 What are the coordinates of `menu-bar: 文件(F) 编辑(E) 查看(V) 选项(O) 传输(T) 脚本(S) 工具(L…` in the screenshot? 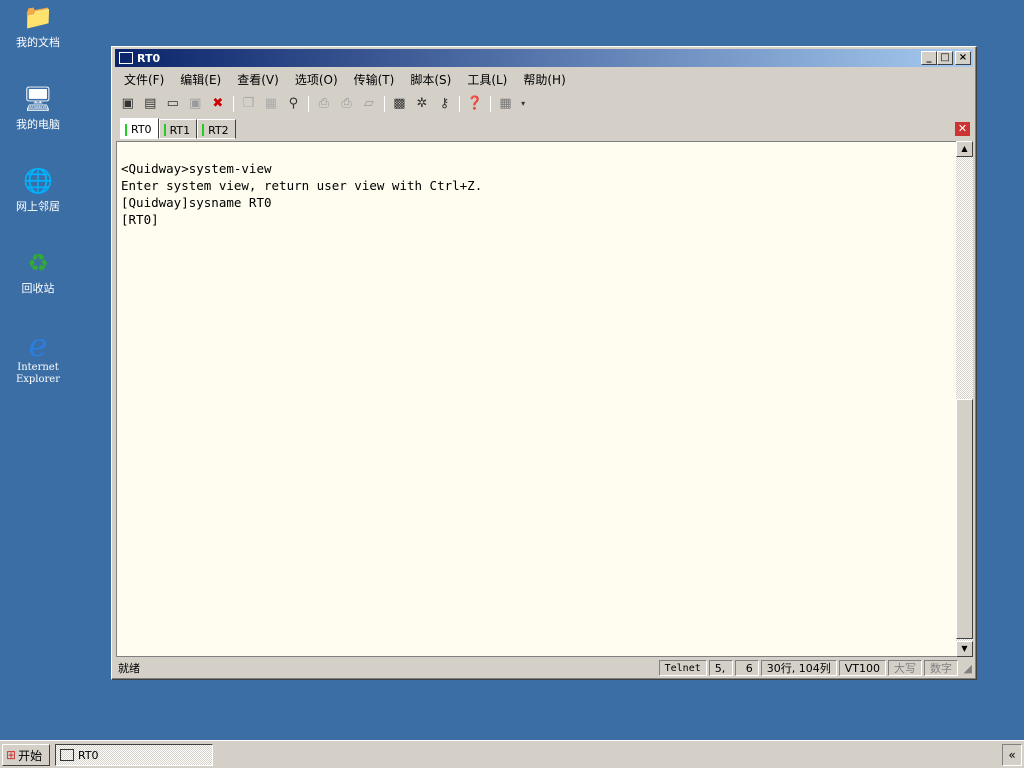 It's located at (345, 79).